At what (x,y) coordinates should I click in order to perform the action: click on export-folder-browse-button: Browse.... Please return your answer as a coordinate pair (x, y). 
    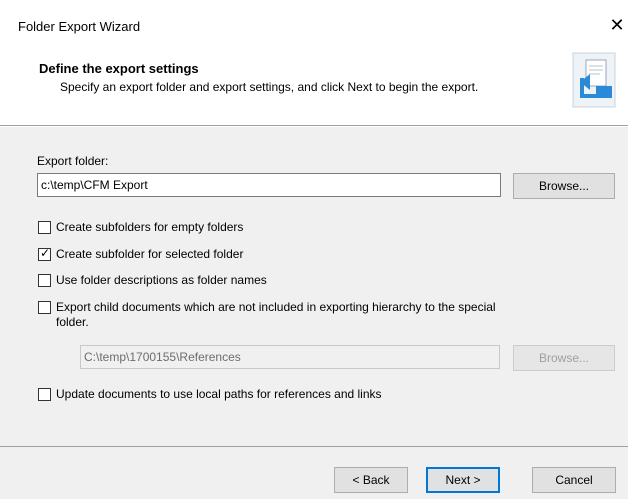
    Looking at the image, I should click on (564, 186).